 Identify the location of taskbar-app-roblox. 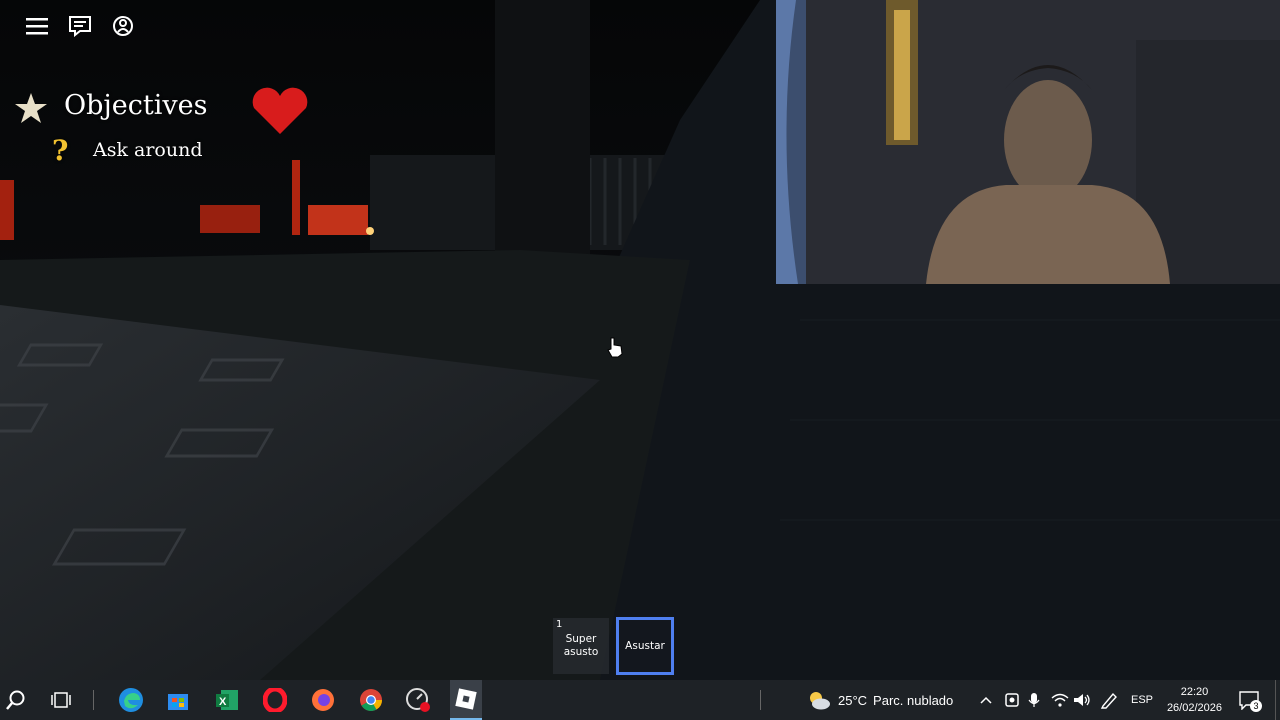
(466, 700).